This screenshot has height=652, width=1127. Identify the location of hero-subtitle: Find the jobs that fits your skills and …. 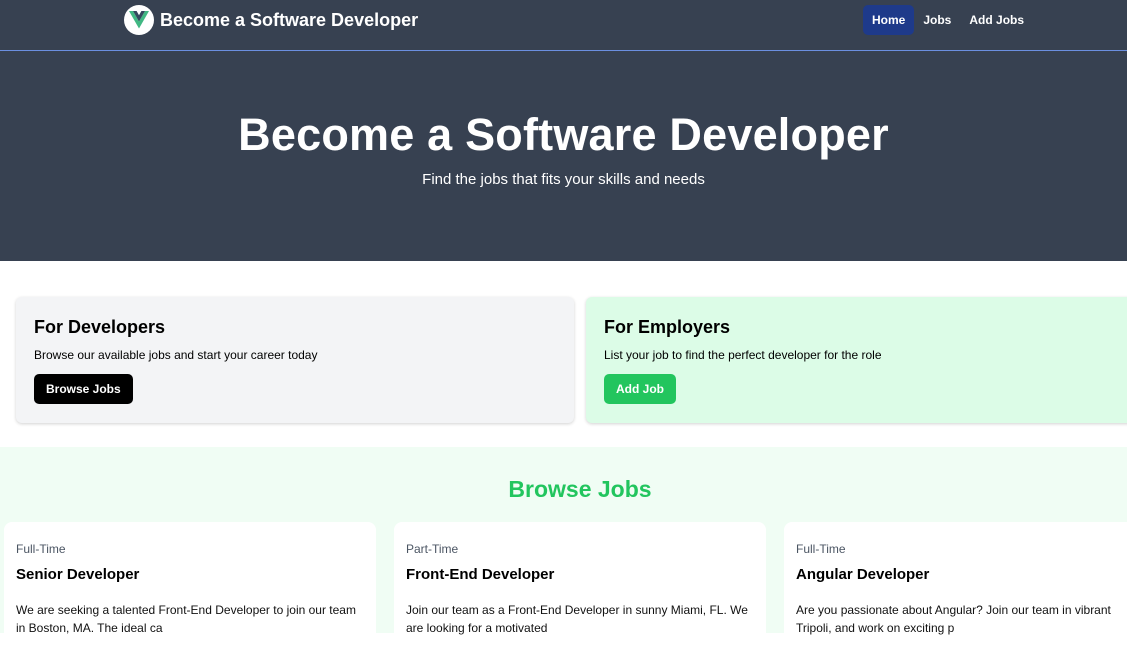
(563, 179).